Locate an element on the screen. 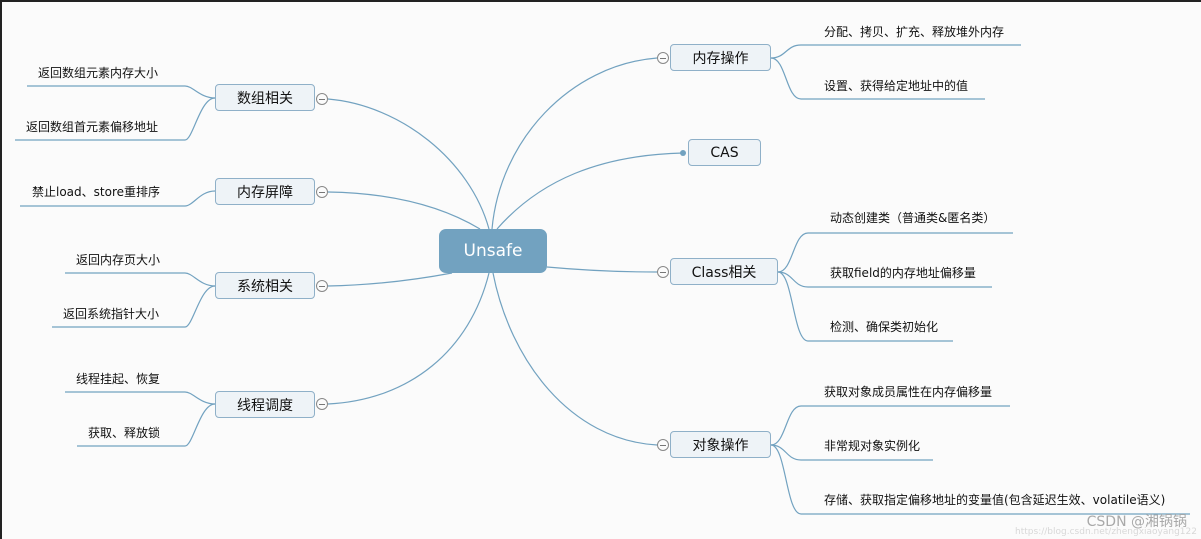 The width and height of the screenshot is (1201, 539). topic-label: CAS is located at coordinates (724, 152).